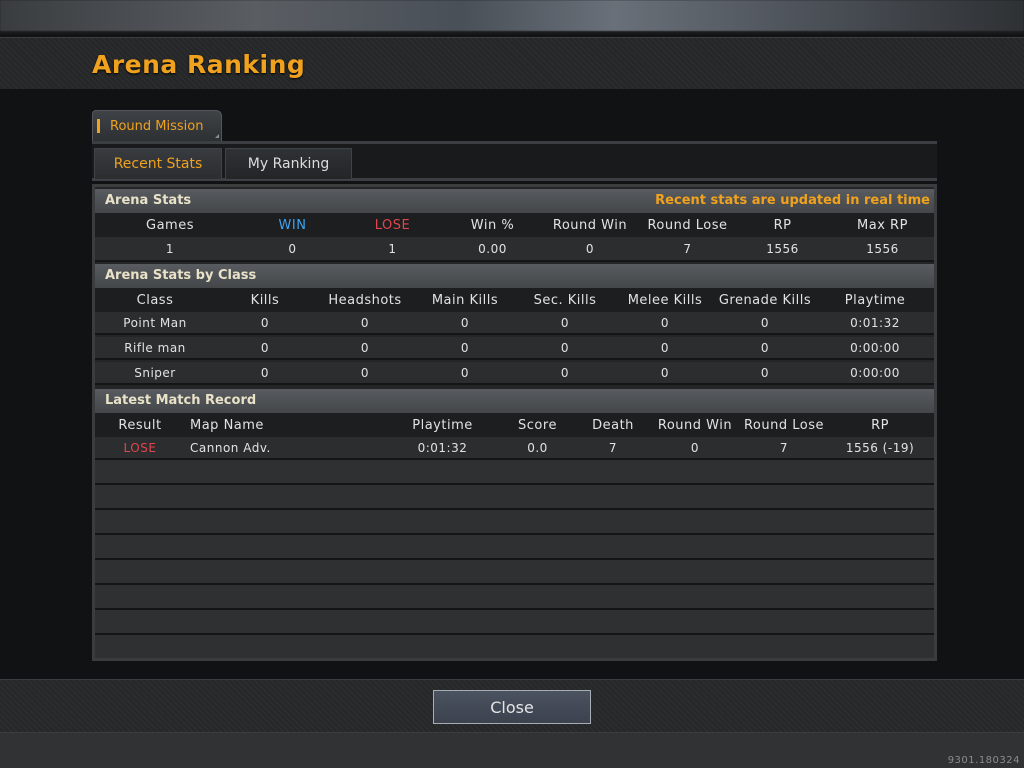 This screenshot has width=1024, height=768. Describe the element at coordinates (199, 64) in the screenshot. I see `page-title: Arena Ranking` at that location.